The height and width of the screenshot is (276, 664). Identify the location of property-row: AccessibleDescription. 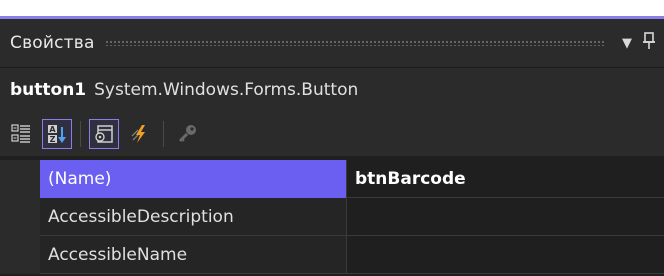
(332, 217).